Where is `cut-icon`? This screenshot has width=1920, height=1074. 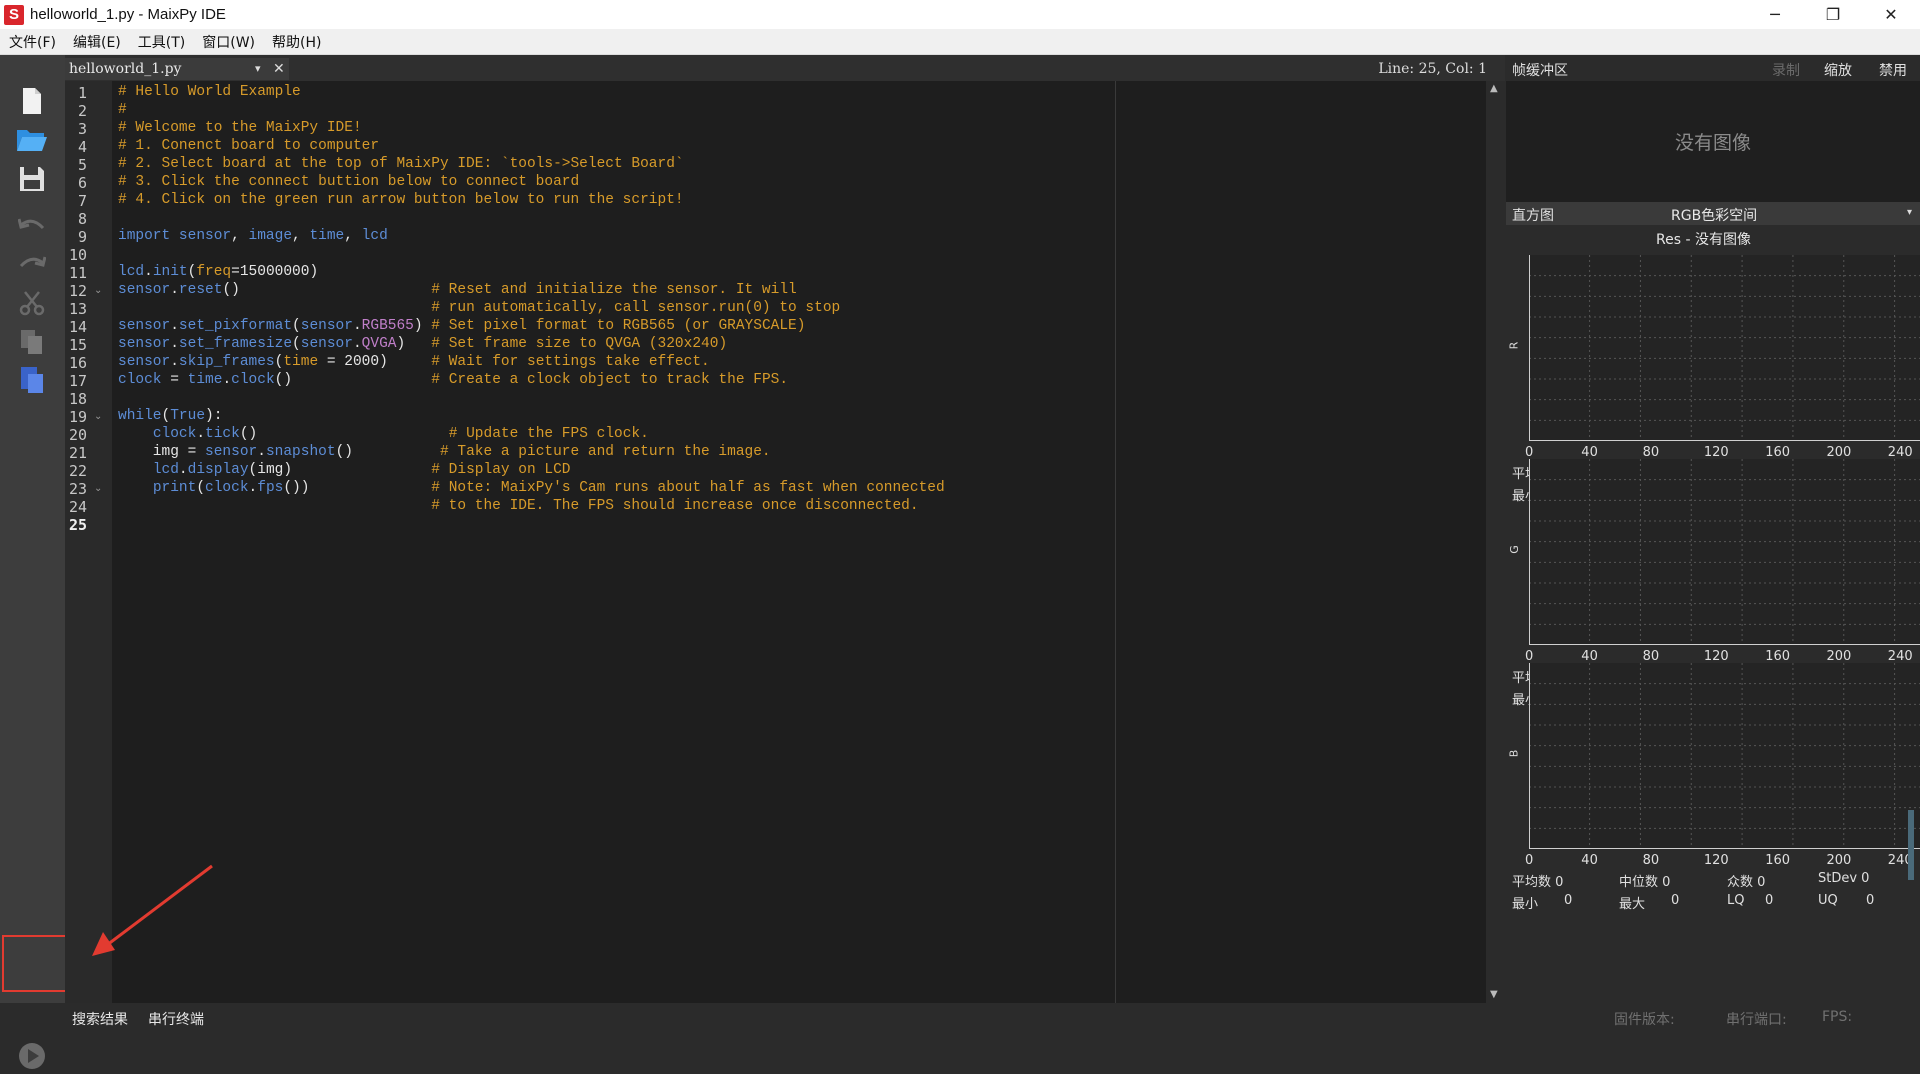 cut-icon is located at coordinates (32, 303).